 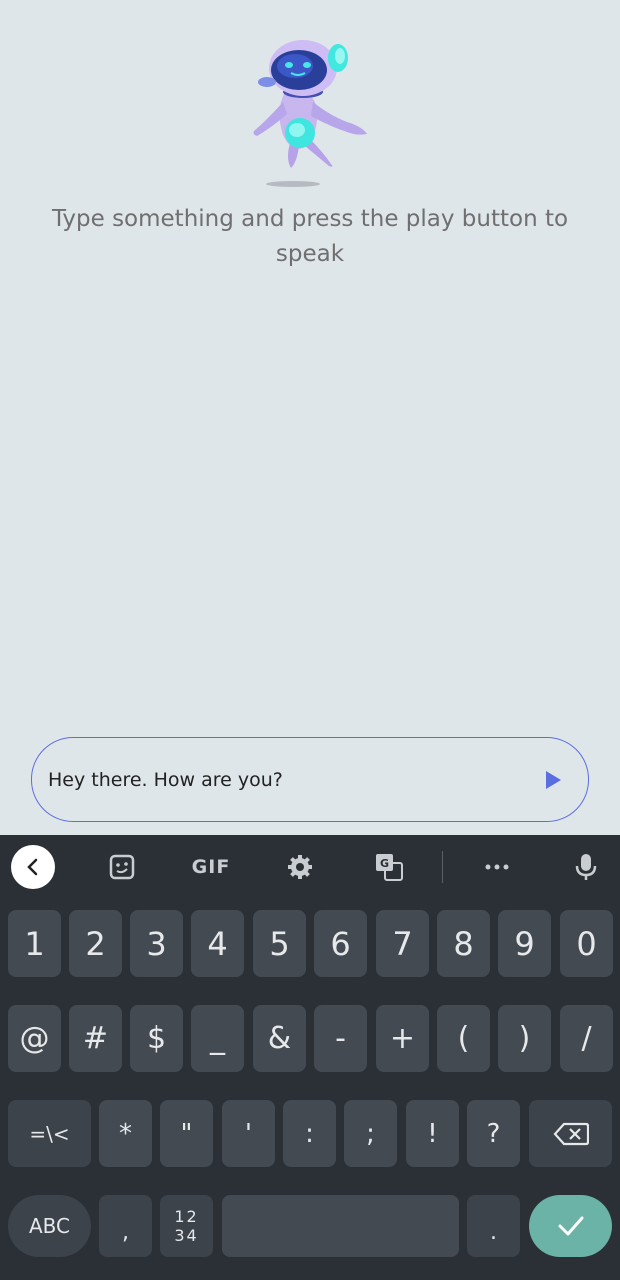 I want to click on key-exclamation: !, so click(x=432, y=1133).